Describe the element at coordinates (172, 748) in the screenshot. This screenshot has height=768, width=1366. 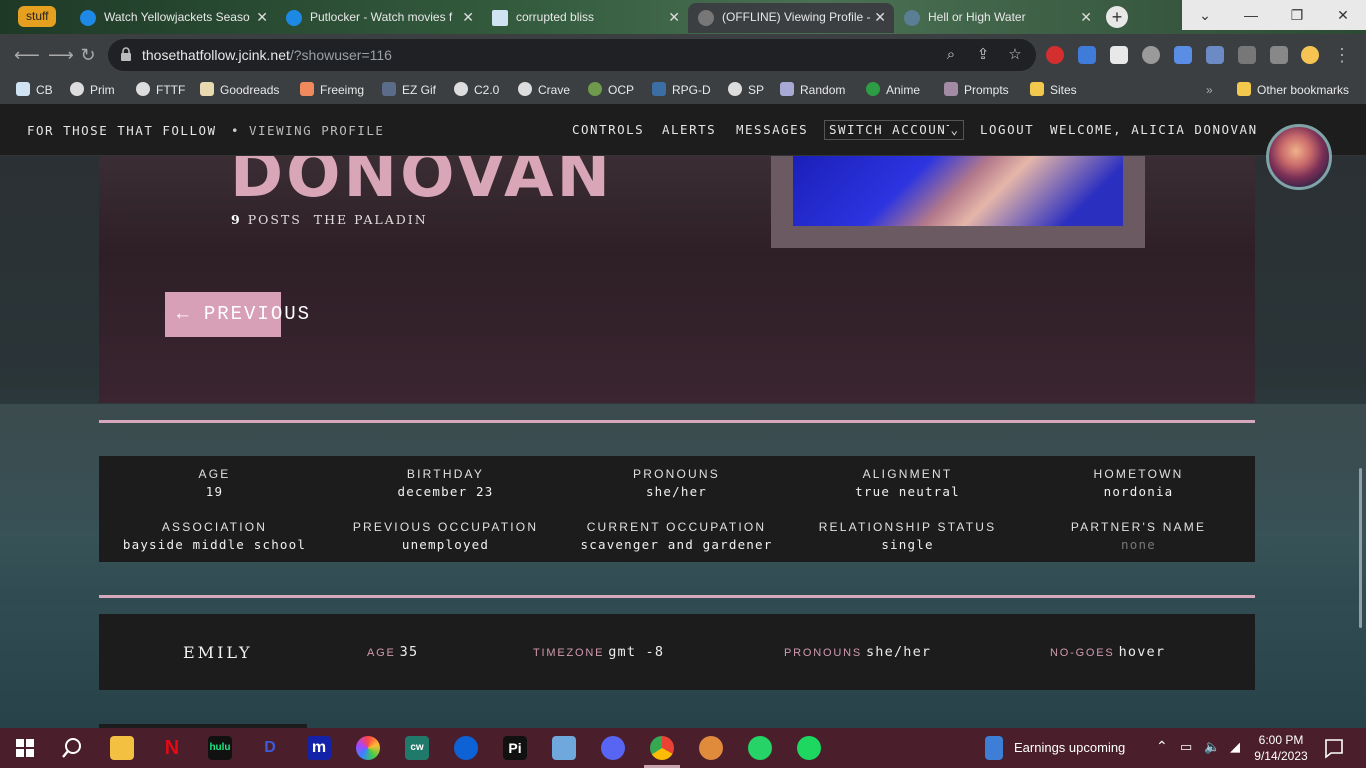
I see `netflix-icon: N` at that location.